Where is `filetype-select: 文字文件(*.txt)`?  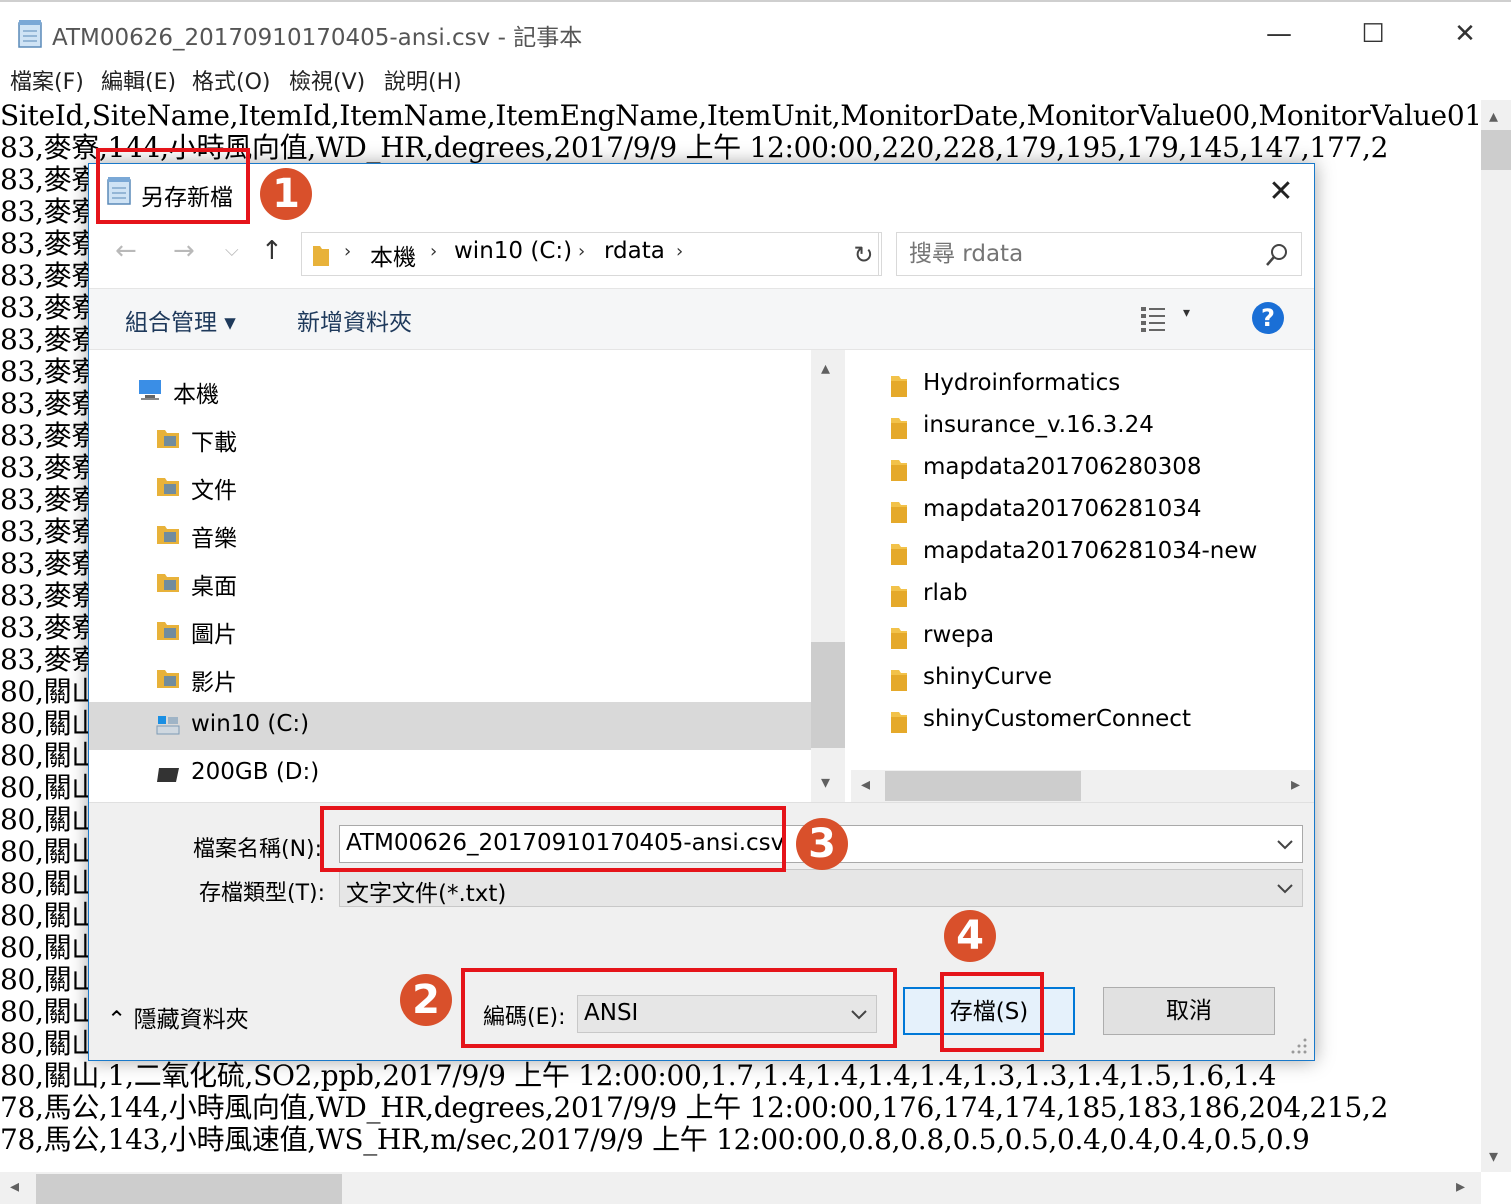
filetype-select: 文字文件(*.txt) is located at coordinates (821, 888).